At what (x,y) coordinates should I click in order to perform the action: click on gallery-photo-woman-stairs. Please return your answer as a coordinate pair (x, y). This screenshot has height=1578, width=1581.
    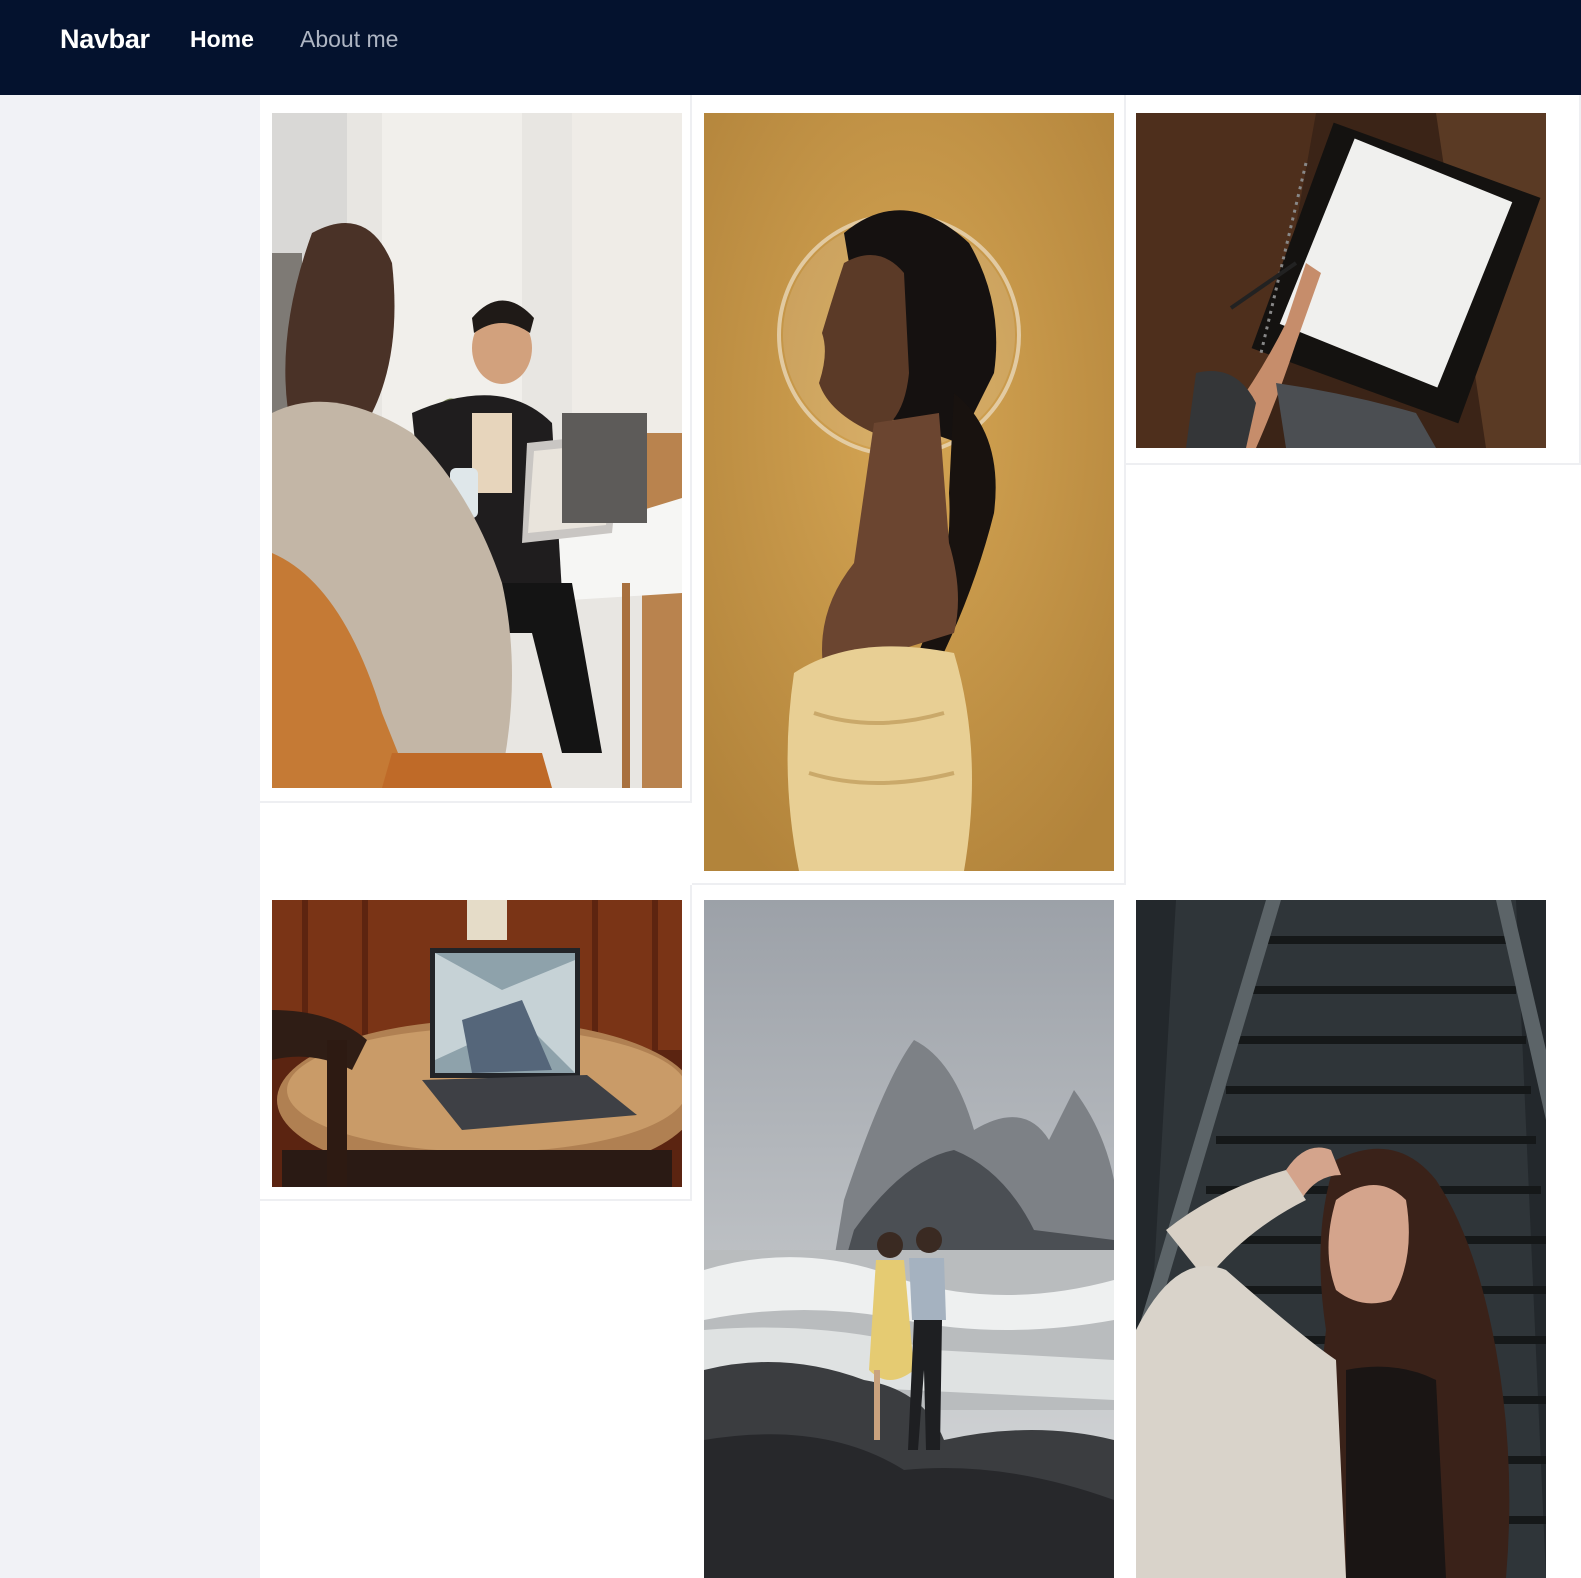
    Looking at the image, I should click on (1341, 1239).